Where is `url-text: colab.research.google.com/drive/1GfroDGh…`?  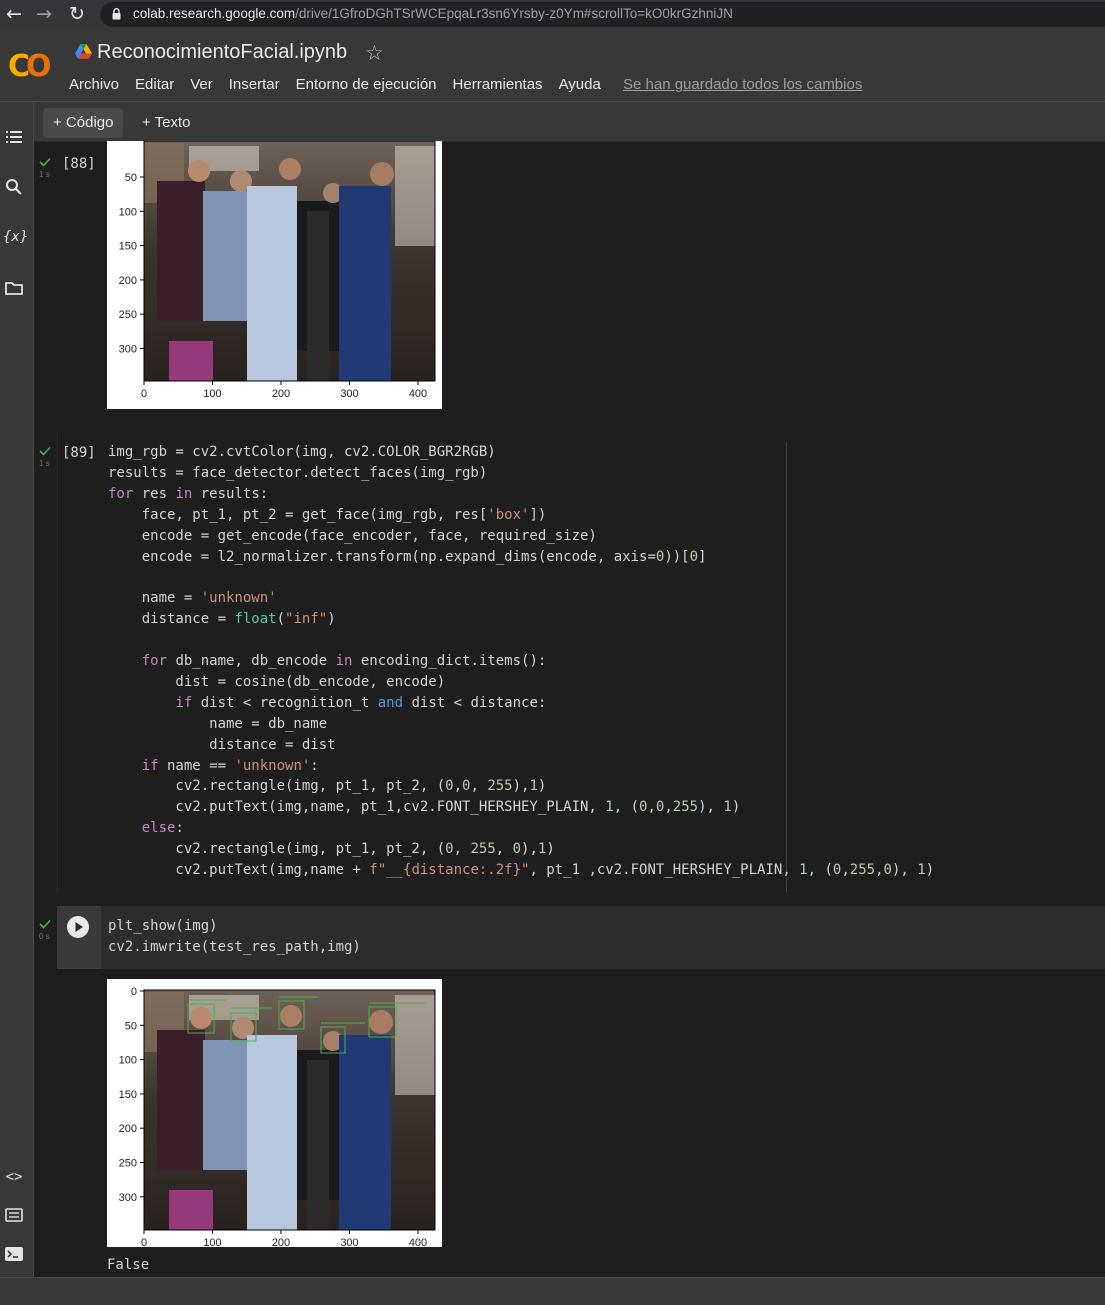 url-text: colab.research.google.com/drive/1GfroDGh… is located at coordinates (433, 13).